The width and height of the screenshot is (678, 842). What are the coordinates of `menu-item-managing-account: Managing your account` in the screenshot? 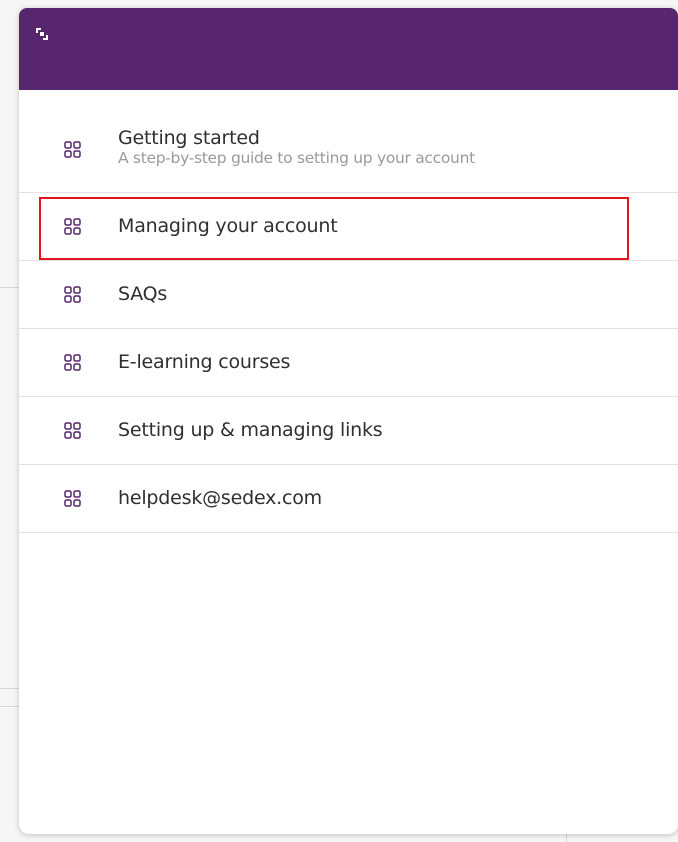 It's located at (348, 227).